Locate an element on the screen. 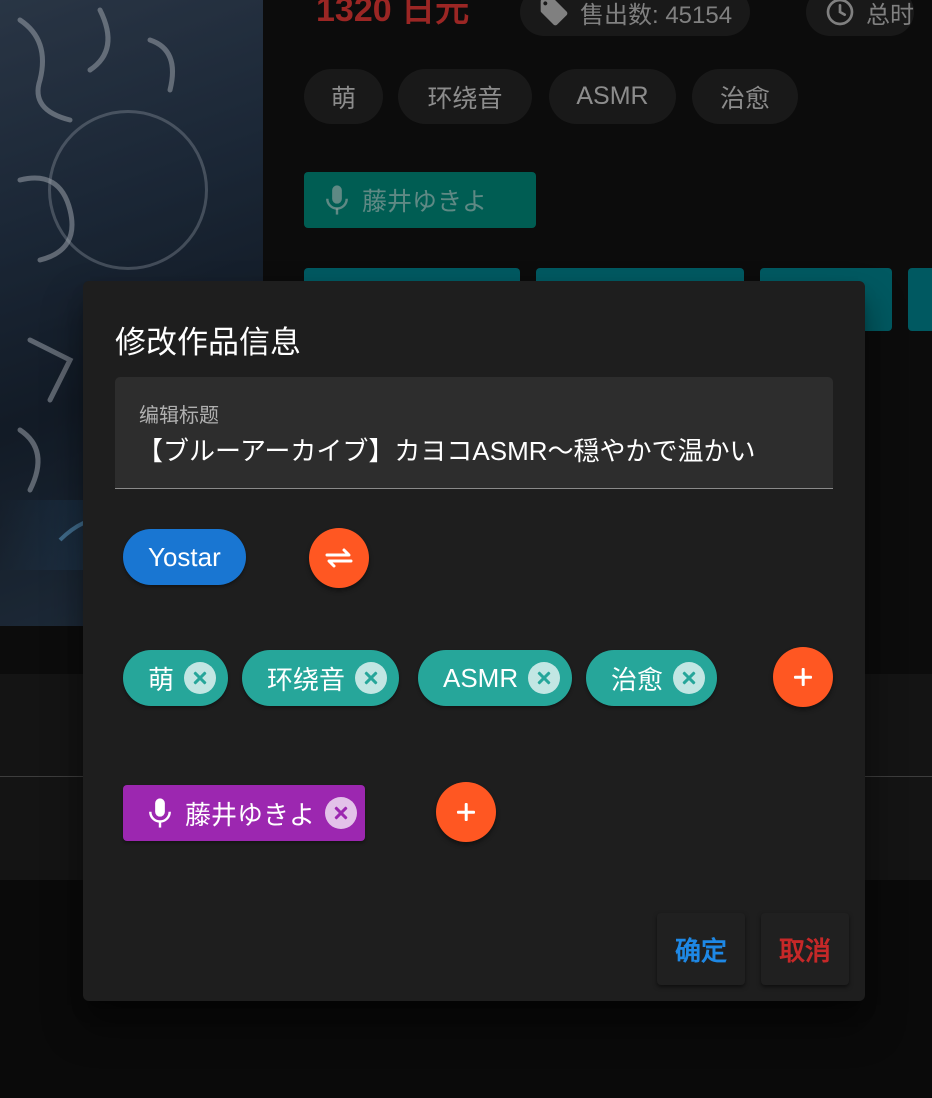 The height and width of the screenshot is (1098, 932). circle-name: Yostar is located at coordinates (184, 556).